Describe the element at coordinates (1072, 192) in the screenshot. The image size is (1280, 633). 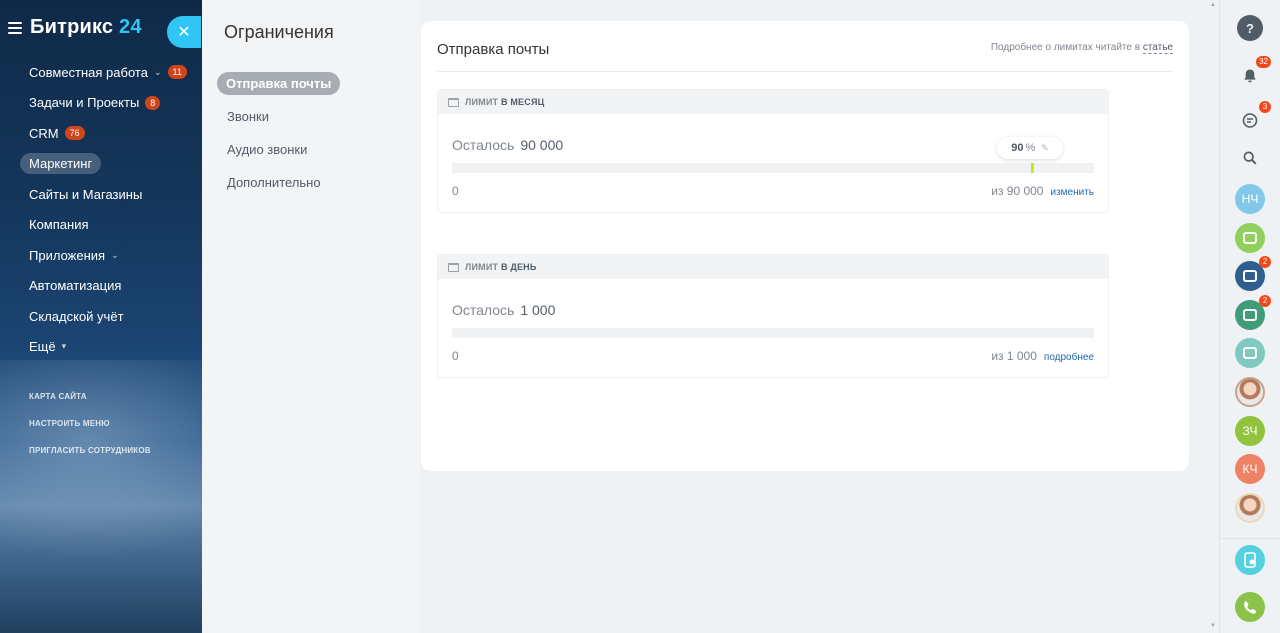
I see `change-limit-link: изменить` at that location.